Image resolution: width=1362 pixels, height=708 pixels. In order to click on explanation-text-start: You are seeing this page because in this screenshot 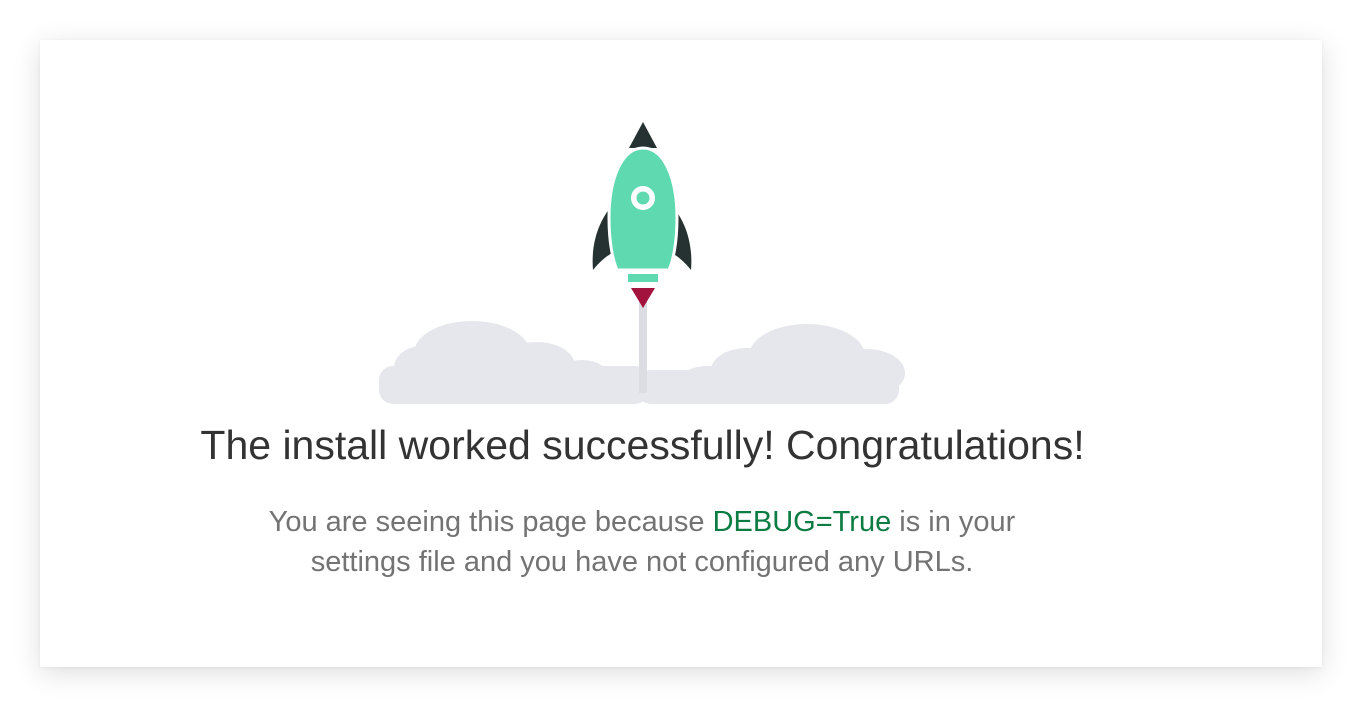, I will do `click(490, 522)`.